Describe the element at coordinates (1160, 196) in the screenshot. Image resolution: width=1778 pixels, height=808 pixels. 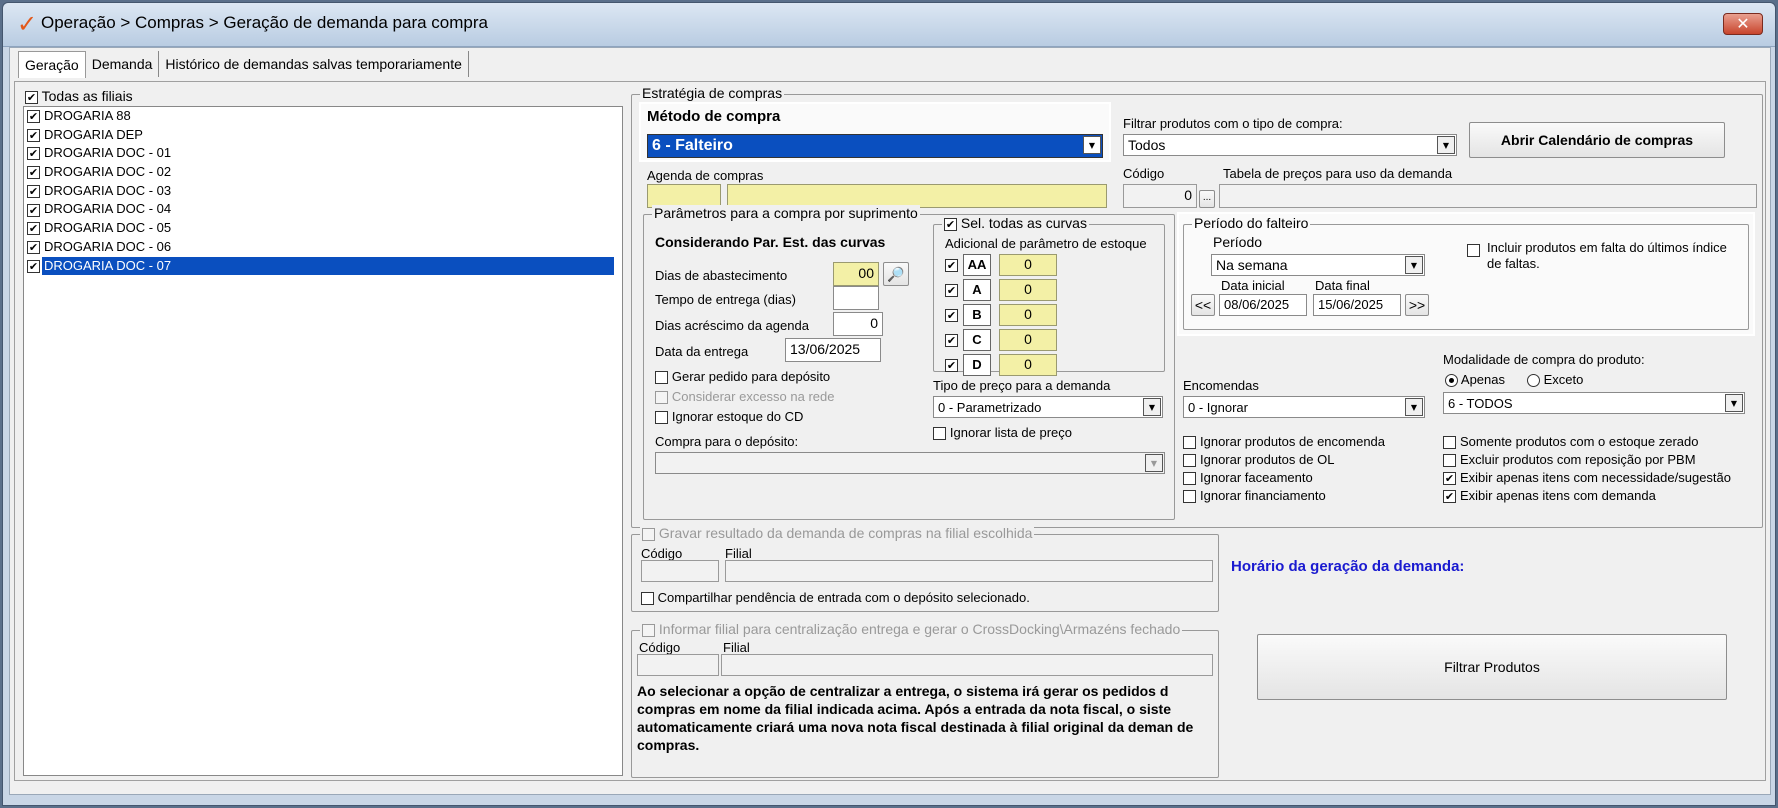
I see `codigo-input: 0` at that location.